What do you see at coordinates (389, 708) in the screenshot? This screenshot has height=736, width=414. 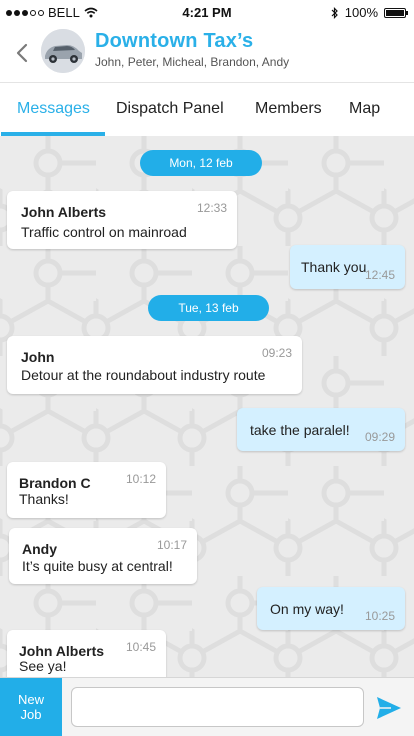 I see `send-icon` at bounding box center [389, 708].